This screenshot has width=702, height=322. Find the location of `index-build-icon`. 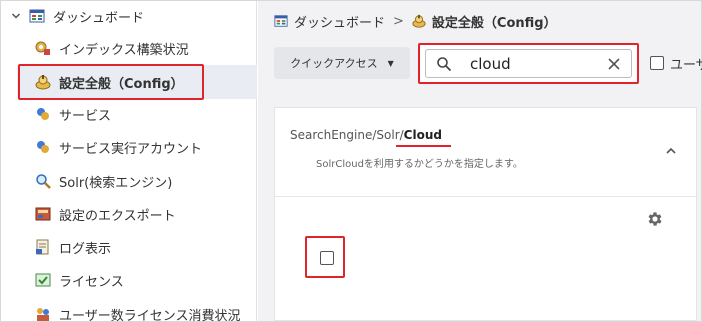

index-build-icon is located at coordinates (43, 48).